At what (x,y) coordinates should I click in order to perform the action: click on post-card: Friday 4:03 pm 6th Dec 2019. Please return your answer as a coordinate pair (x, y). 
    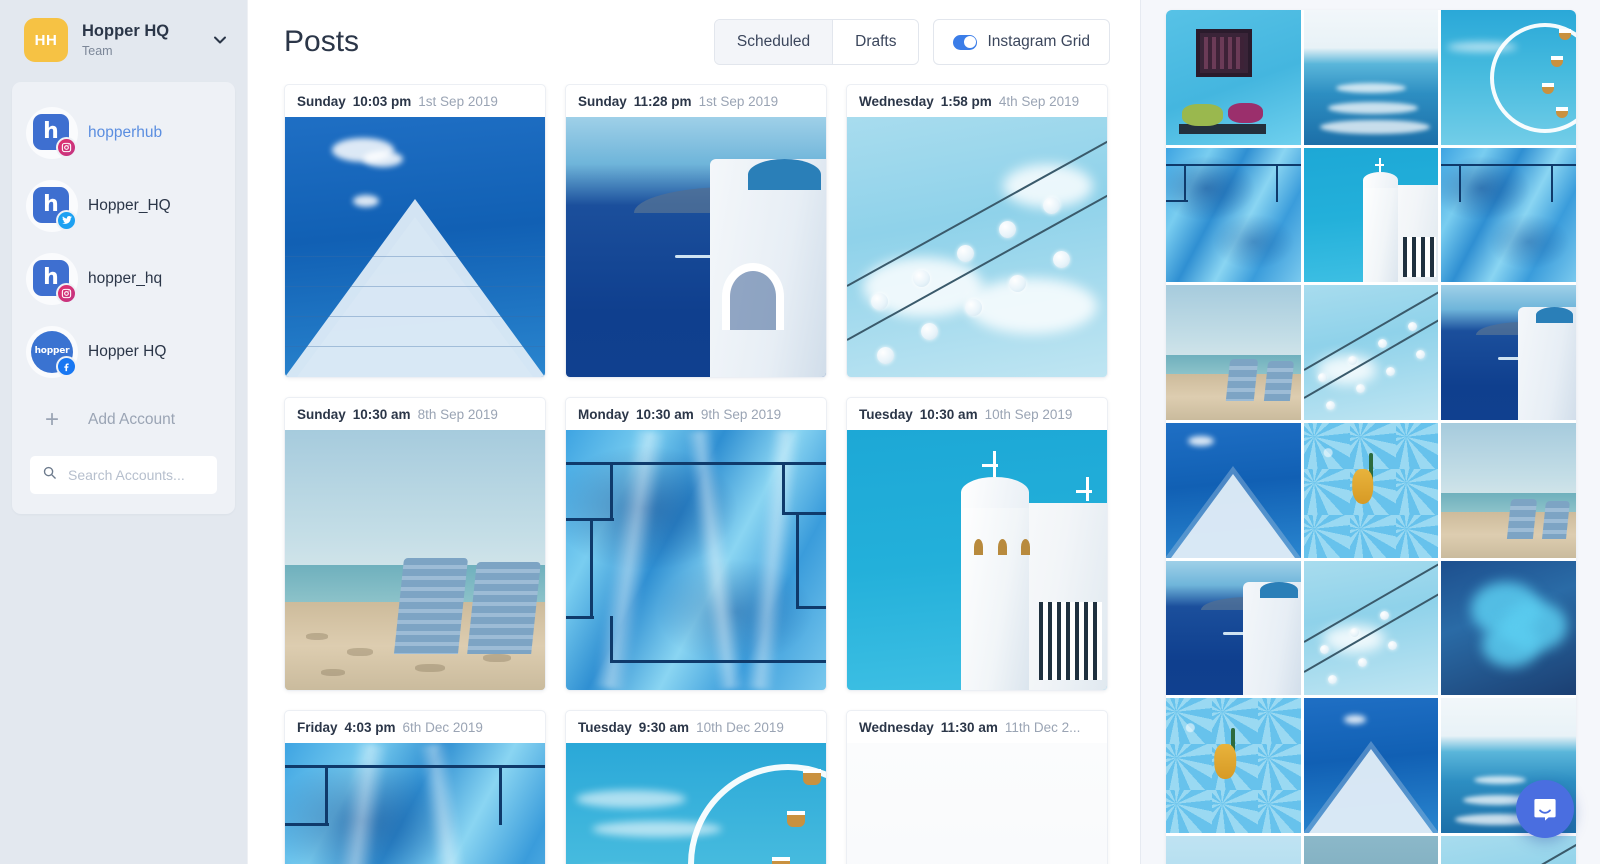
    Looking at the image, I should click on (415, 787).